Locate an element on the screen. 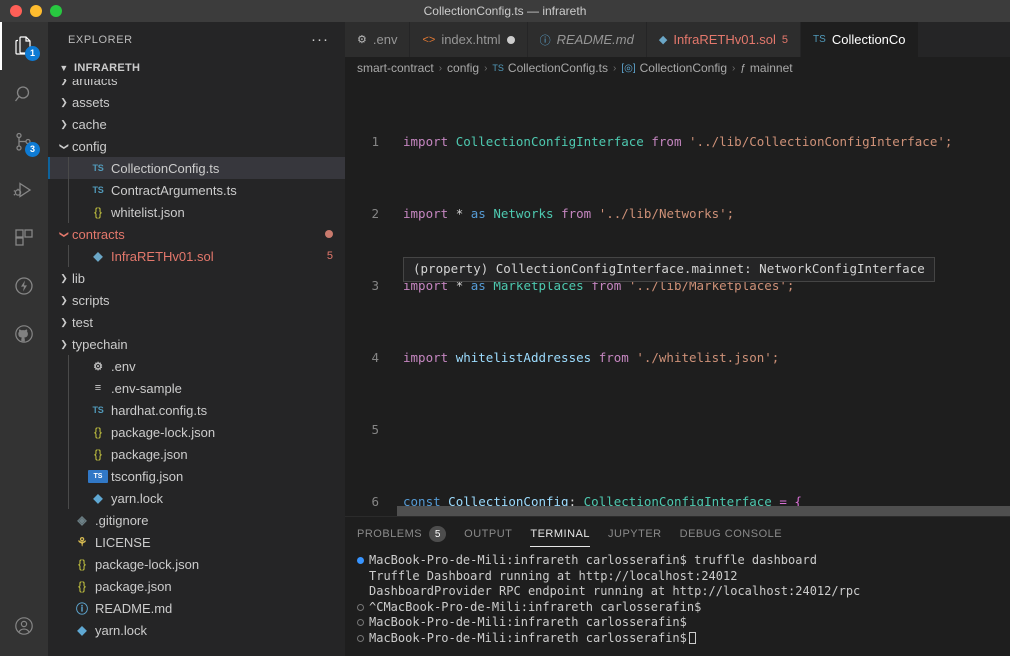 The height and width of the screenshot is (656, 1010). activitybar-item-run-and-debug is located at coordinates (24, 190).